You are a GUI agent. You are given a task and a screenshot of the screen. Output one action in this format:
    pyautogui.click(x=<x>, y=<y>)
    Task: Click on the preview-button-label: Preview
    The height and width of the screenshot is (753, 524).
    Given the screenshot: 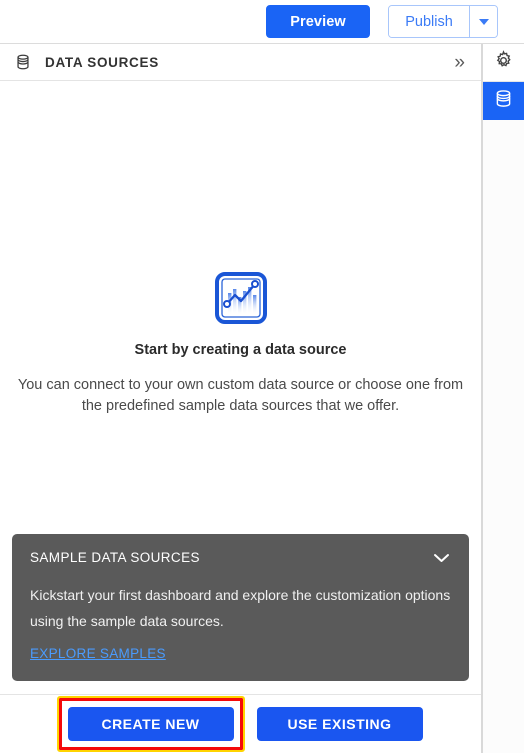 What is the action you would take?
    pyautogui.click(x=318, y=21)
    